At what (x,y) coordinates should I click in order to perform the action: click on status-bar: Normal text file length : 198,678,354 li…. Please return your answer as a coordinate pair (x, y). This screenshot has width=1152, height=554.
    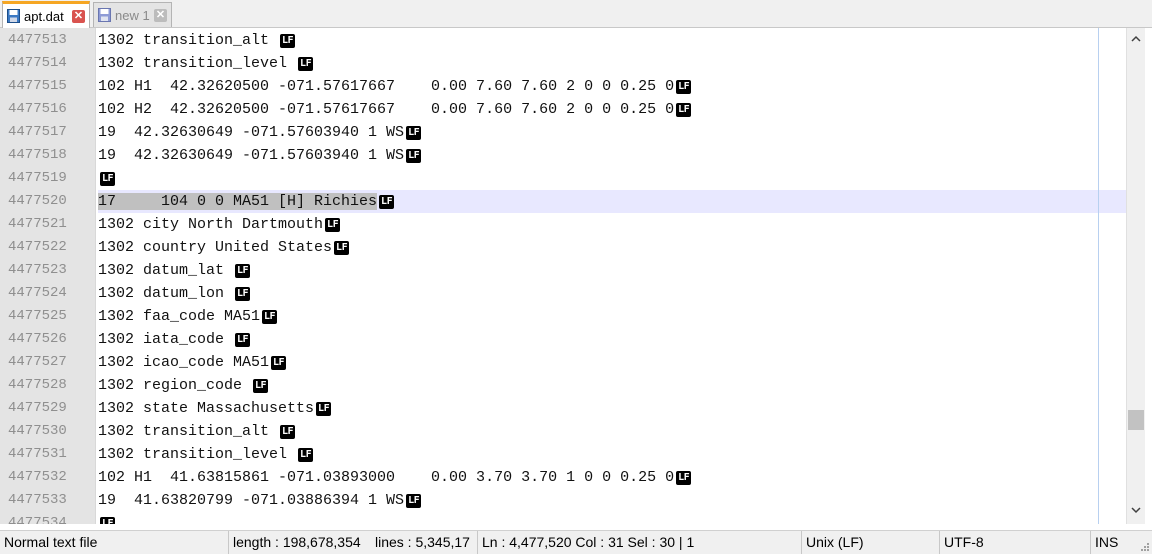
    Looking at the image, I should click on (576, 542).